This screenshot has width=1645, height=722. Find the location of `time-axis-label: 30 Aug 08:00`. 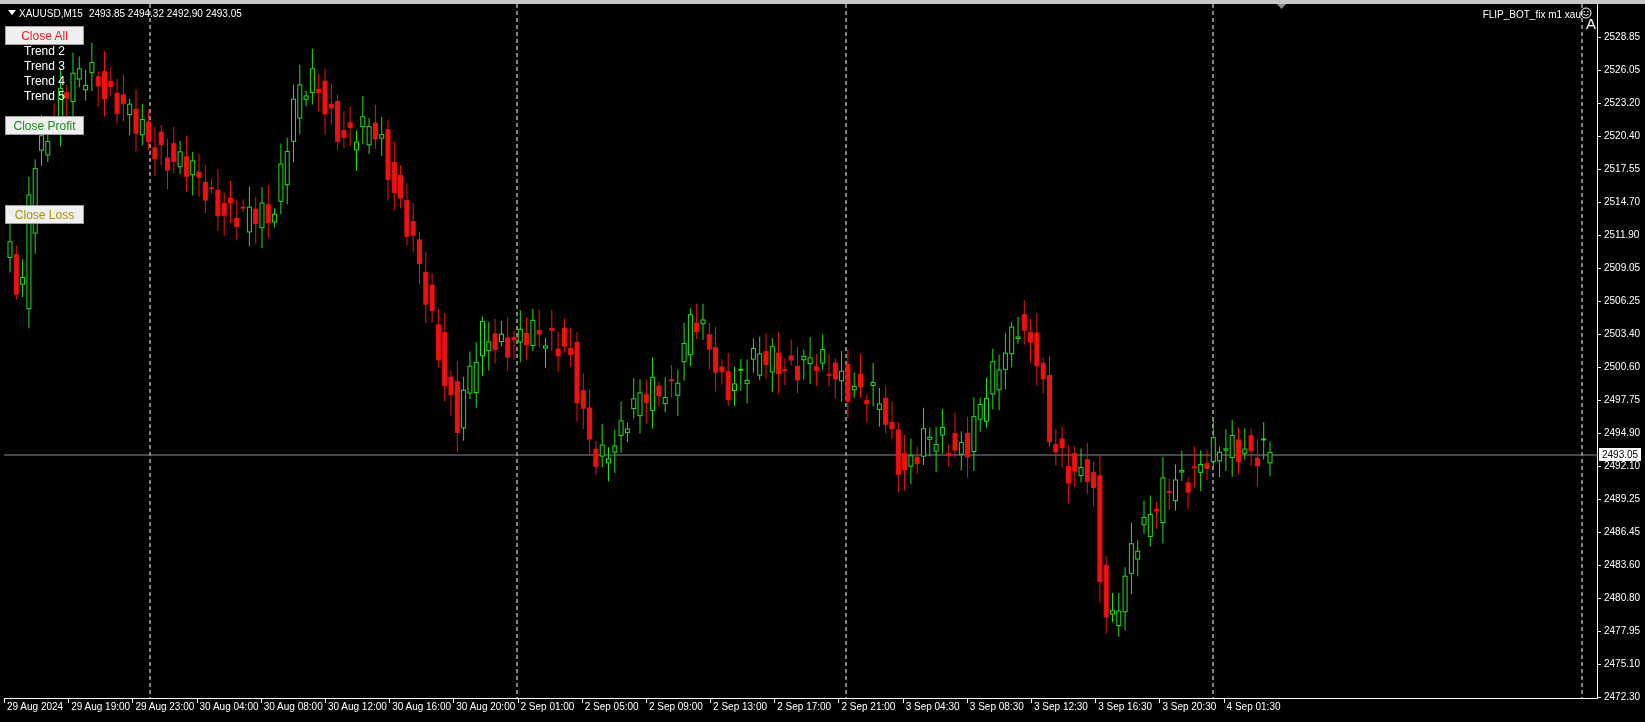

time-axis-label: 30 Aug 08:00 is located at coordinates (293, 707).